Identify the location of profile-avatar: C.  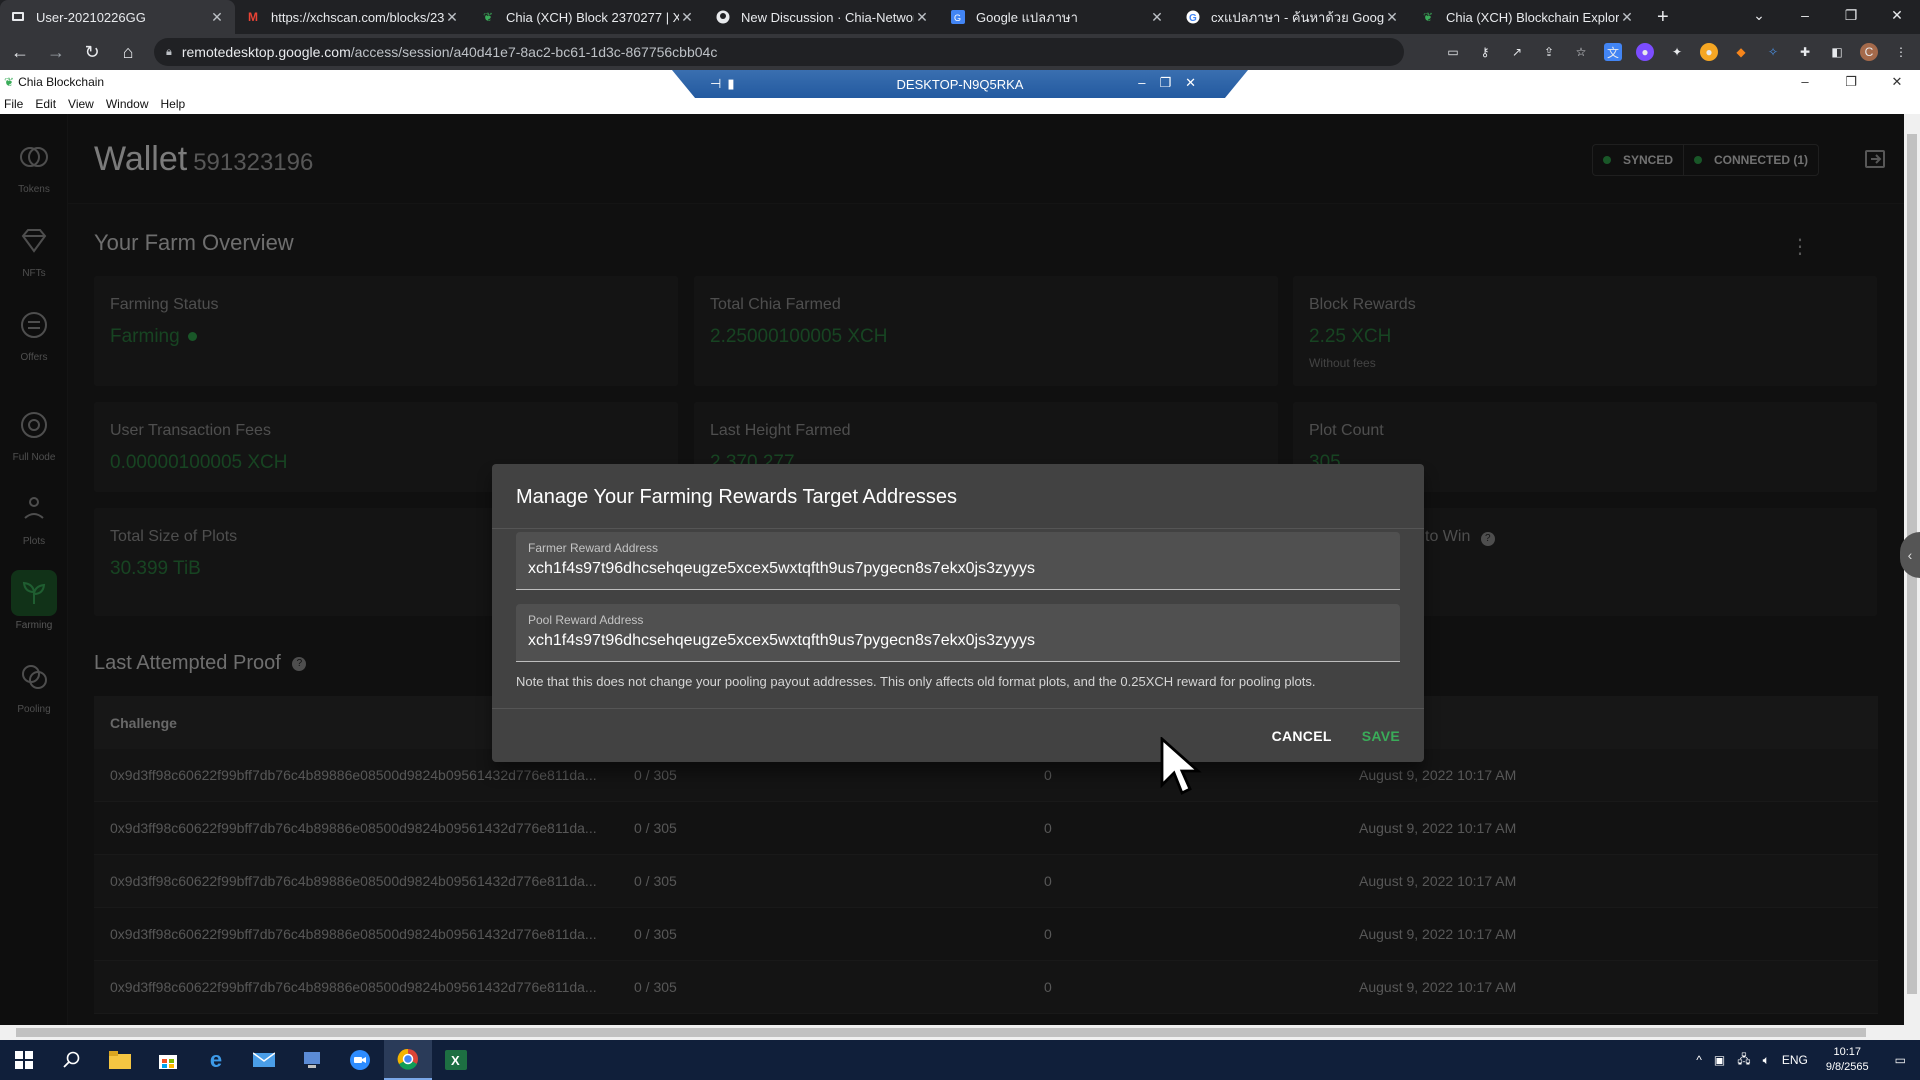
(1869, 52).